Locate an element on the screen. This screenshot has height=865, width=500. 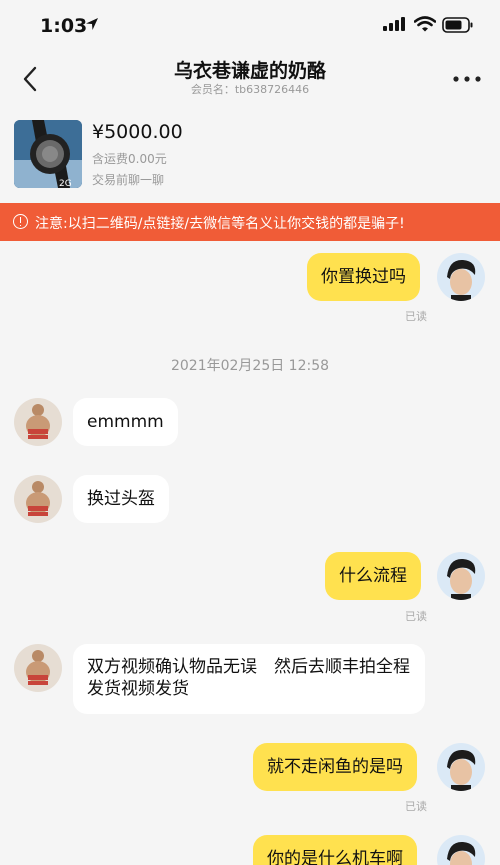
message-bubble-sent: 什么流程 is located at coordinates (373, 576).